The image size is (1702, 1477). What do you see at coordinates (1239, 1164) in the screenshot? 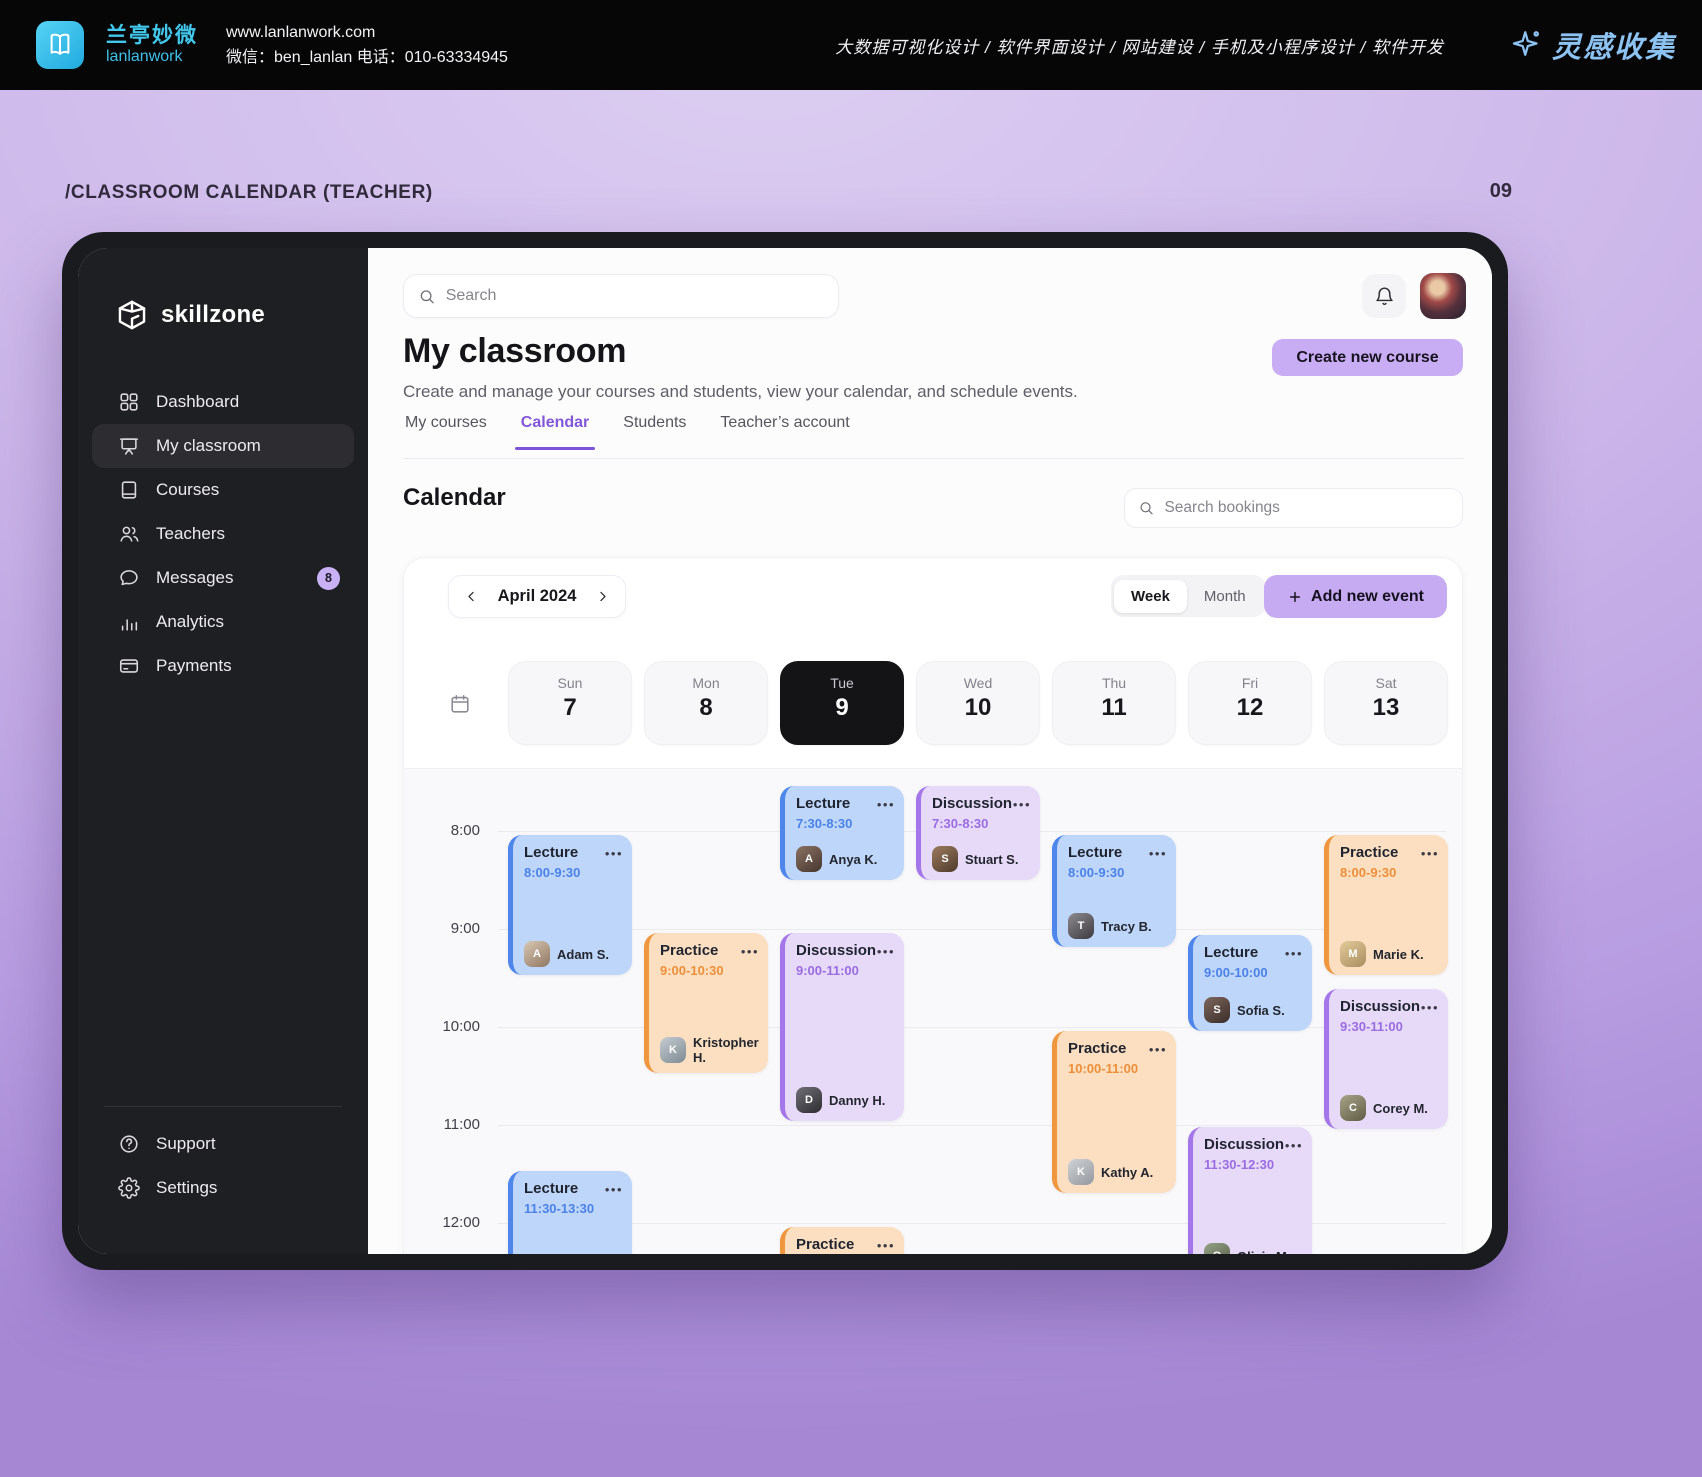
I see `event-time: 11:30-12:30` at bounding box center [1239, 1164].